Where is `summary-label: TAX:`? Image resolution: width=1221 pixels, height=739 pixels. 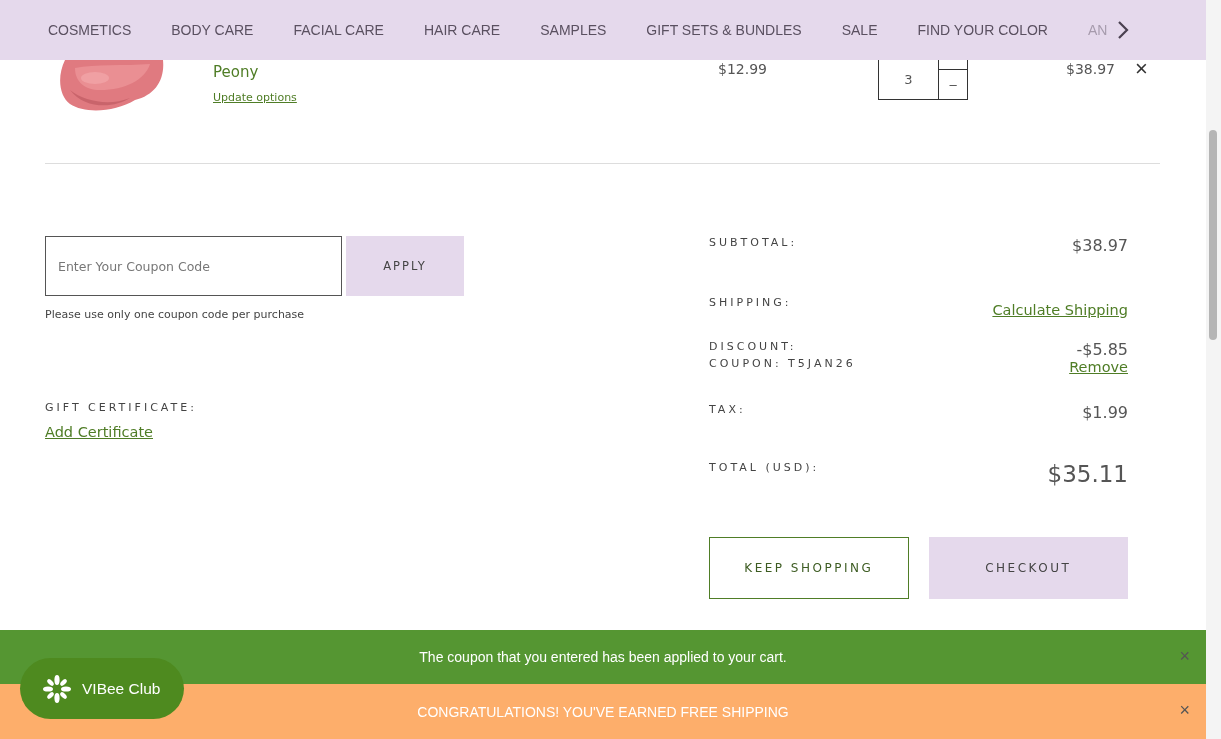
summary-label: TAX: is located at coordinates (727, 409).